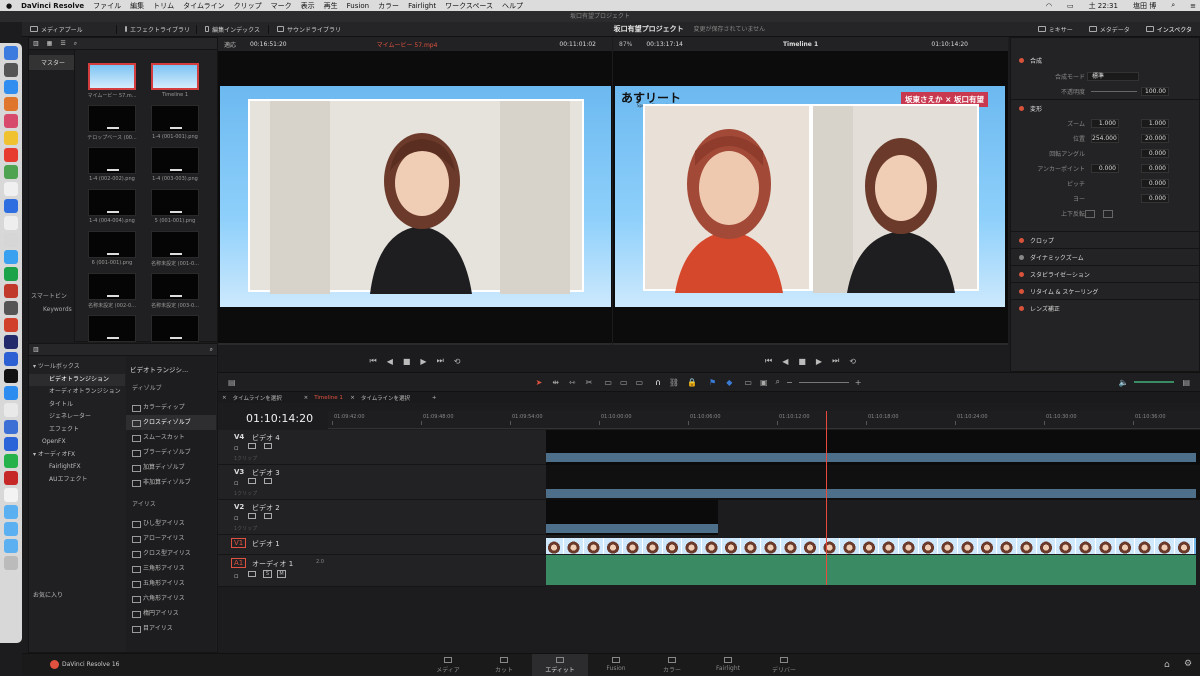 The image size is (1200, 676). I want to click on page-color: カラー, so click(672, 665).